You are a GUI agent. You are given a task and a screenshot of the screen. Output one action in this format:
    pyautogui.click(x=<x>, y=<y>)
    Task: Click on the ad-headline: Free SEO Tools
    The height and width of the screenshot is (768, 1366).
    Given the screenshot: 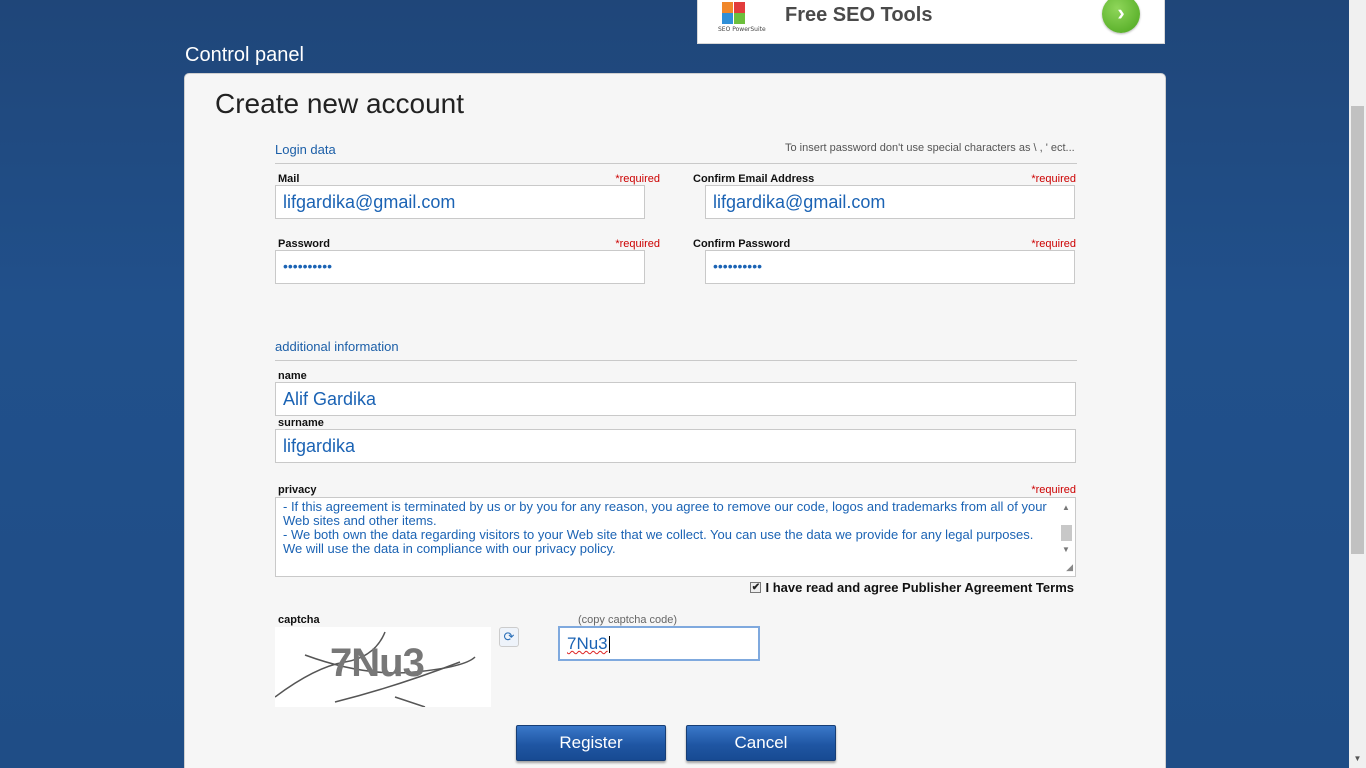 What is the action you would take?
    pyautogui.click(x=858, y=15)
    